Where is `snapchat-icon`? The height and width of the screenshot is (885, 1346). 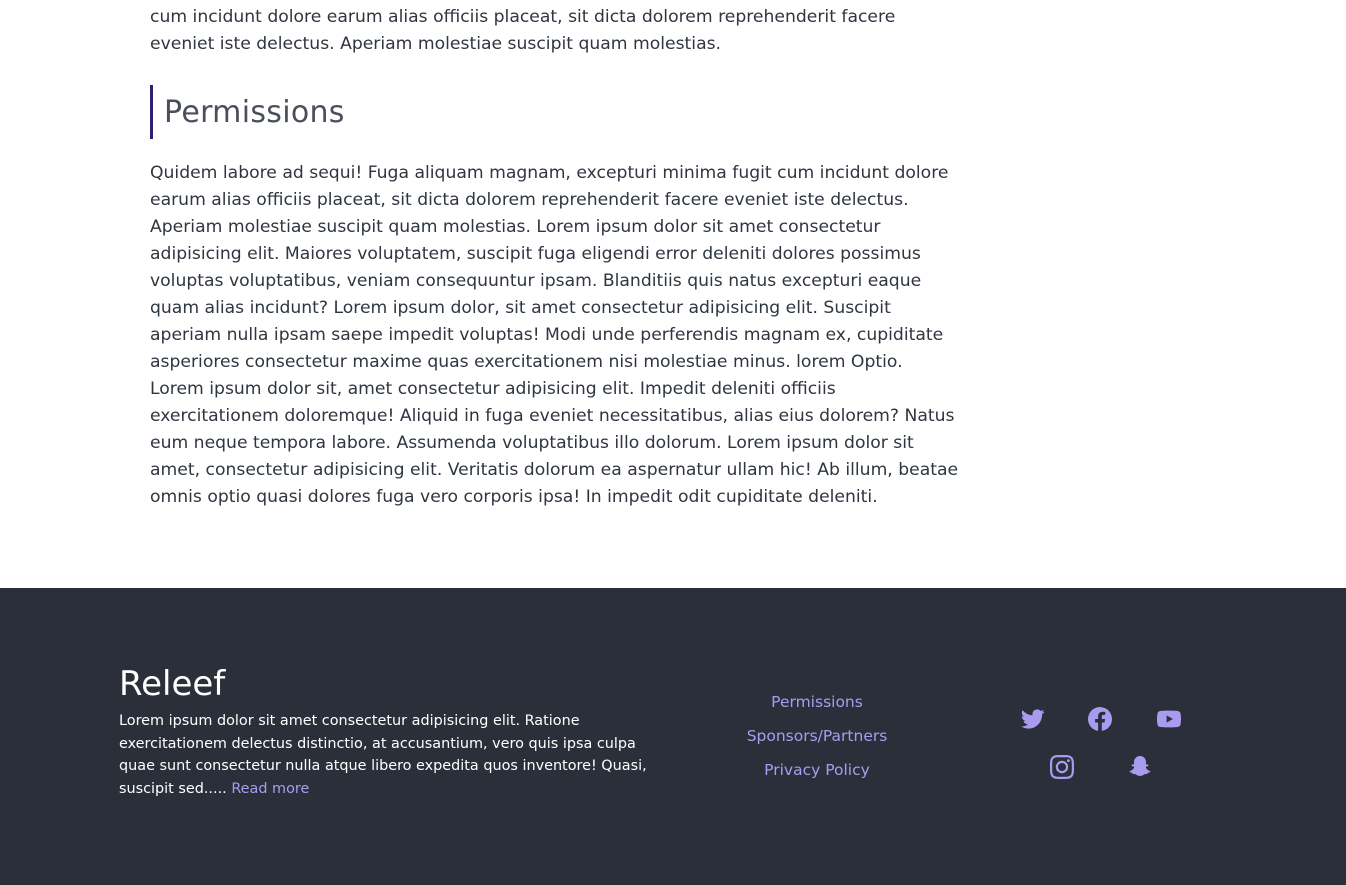
snapchat-icon is located at coordinates (1140, 767).